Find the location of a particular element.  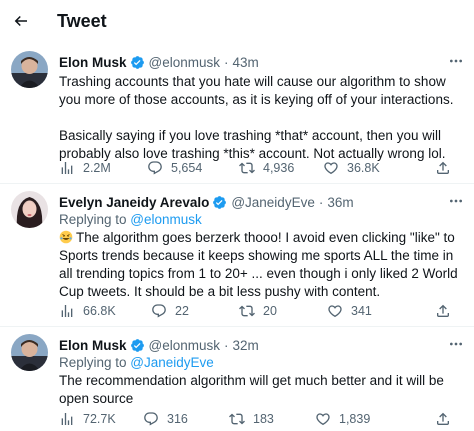

replying-to-link: @JaneidyEve is located at coordinates (172, 362).